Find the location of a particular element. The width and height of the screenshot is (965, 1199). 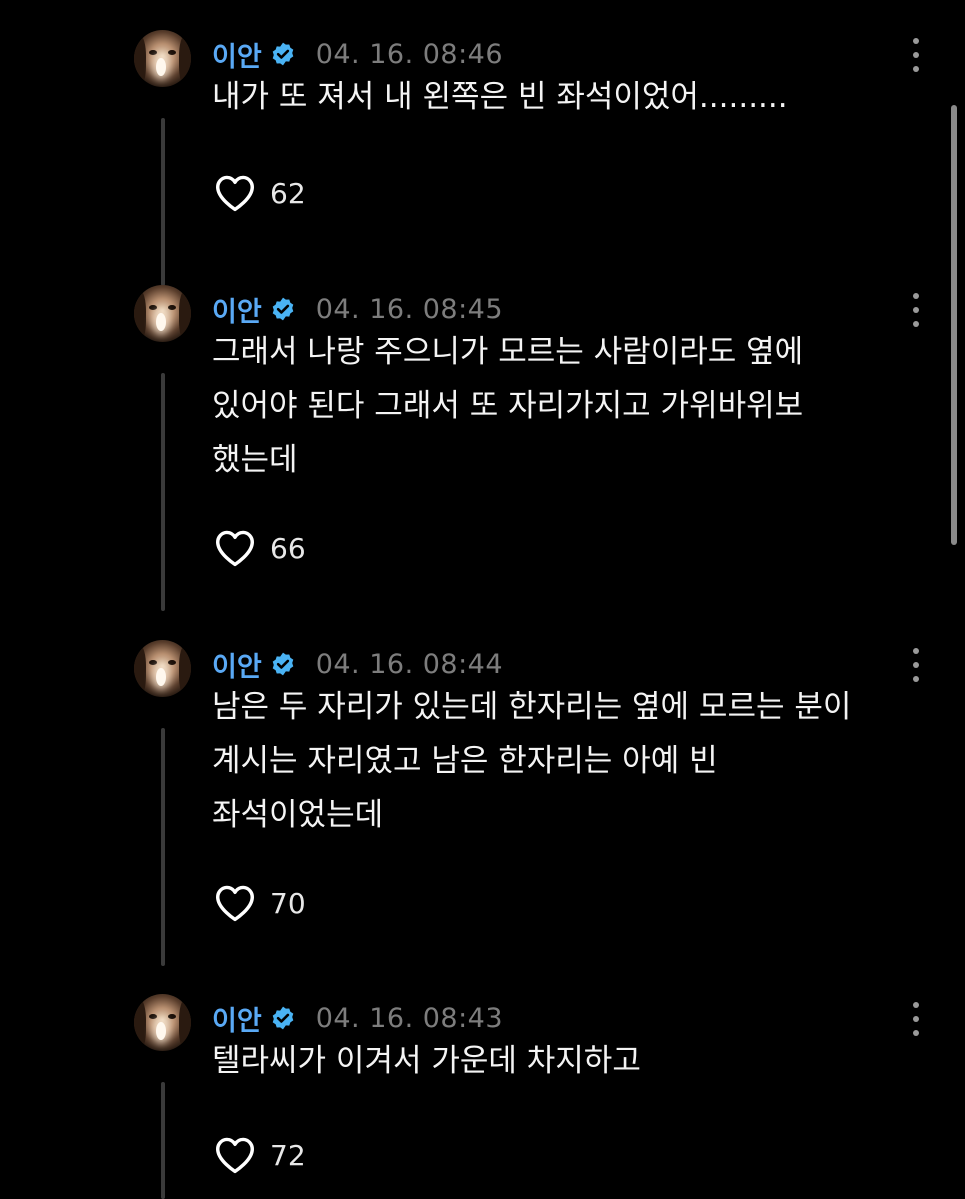

timestamp: 04. 16. 08:44 is located at coordinates (409, 664).